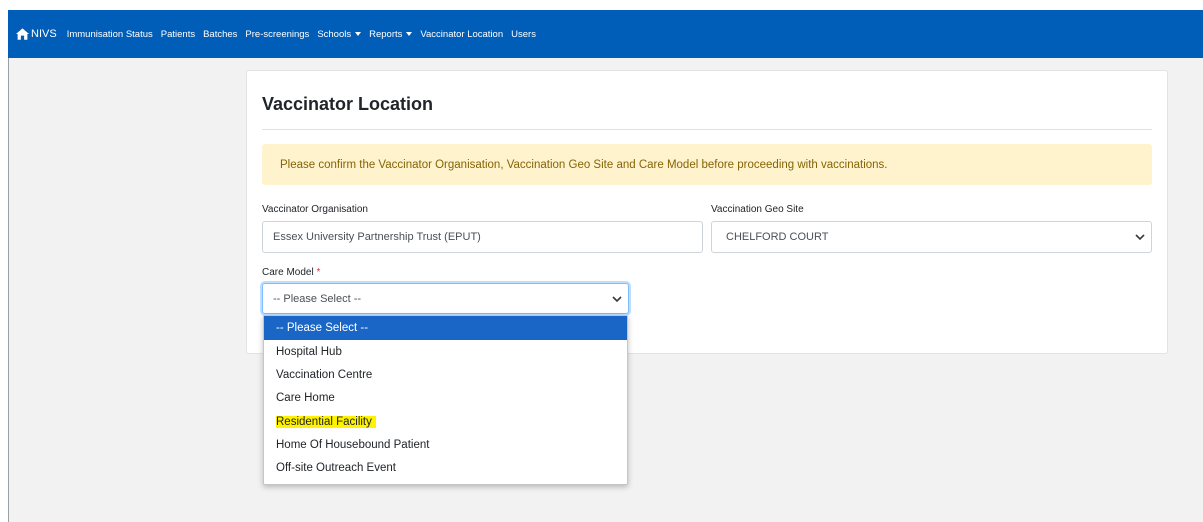 This screenshot has height=522, width=1203. What do you see at coordinates (44, 34) in the screenshot?
I see `brand-label: NIVS` at bounding box center [44, 34].